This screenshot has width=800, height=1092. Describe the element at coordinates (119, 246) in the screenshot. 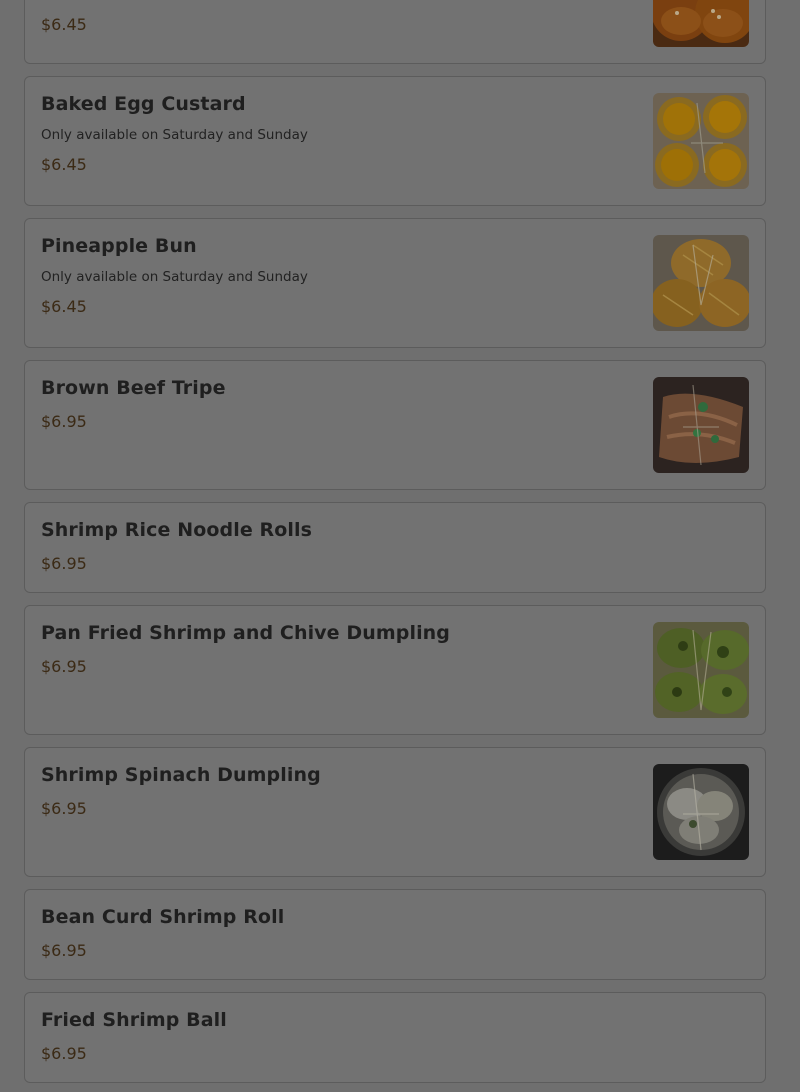

I see `menu-item-name: Pineapple Bun` at that location.